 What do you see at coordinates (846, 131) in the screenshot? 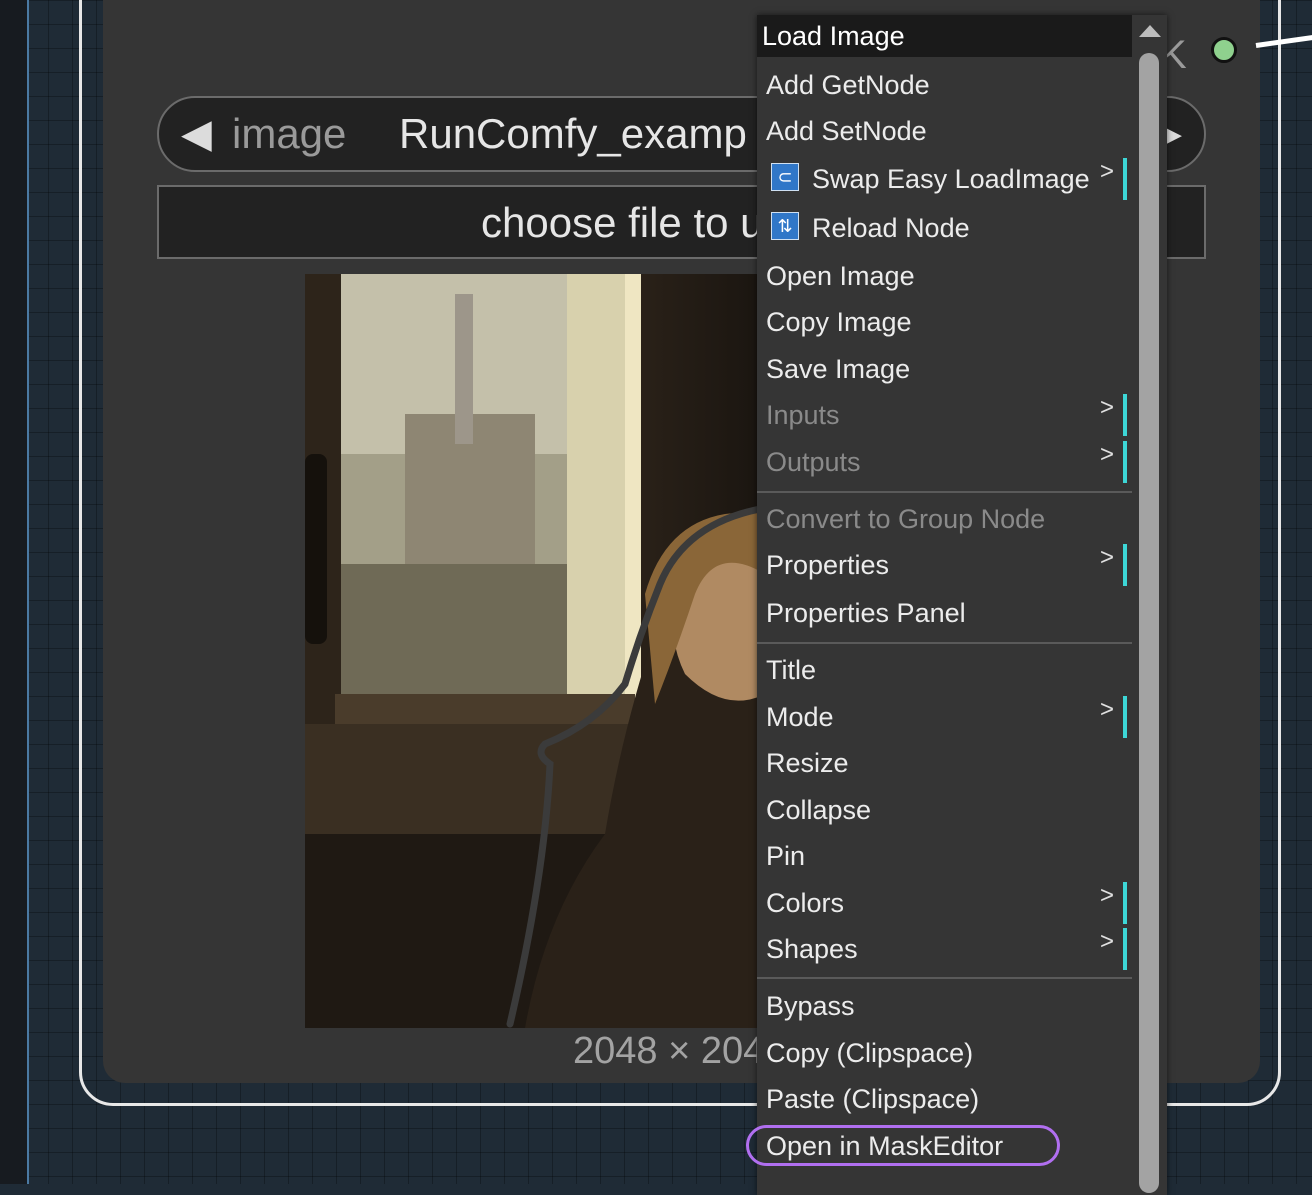
I see `menu-item-label: Add SetNode` at bounding box center [846, 131].